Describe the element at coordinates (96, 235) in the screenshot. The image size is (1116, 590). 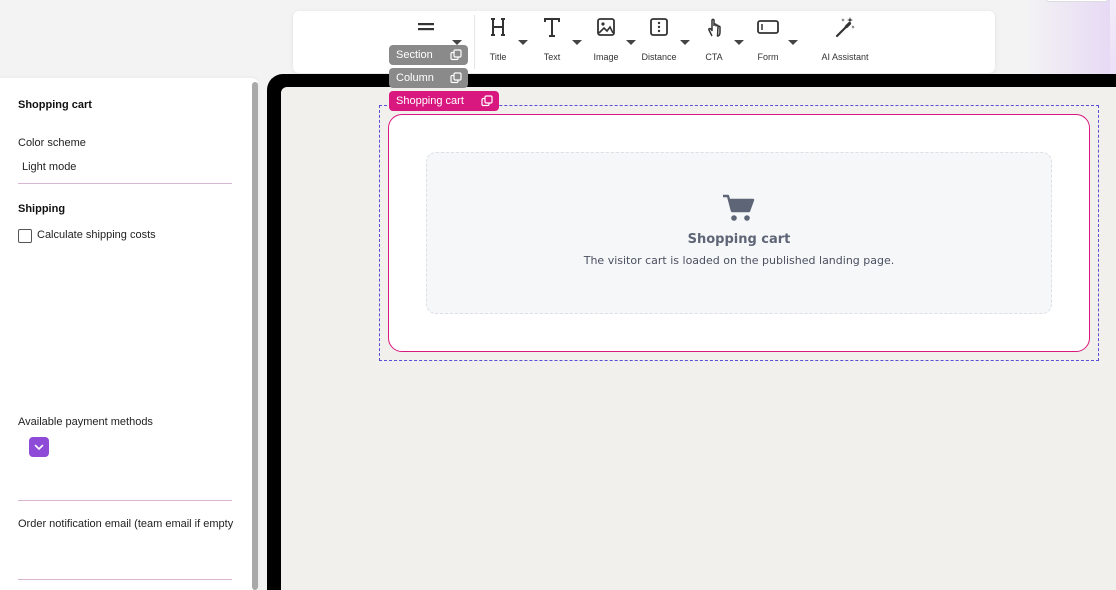
I see `calculate-shipping-label: Calculate shipping costs` at that location.